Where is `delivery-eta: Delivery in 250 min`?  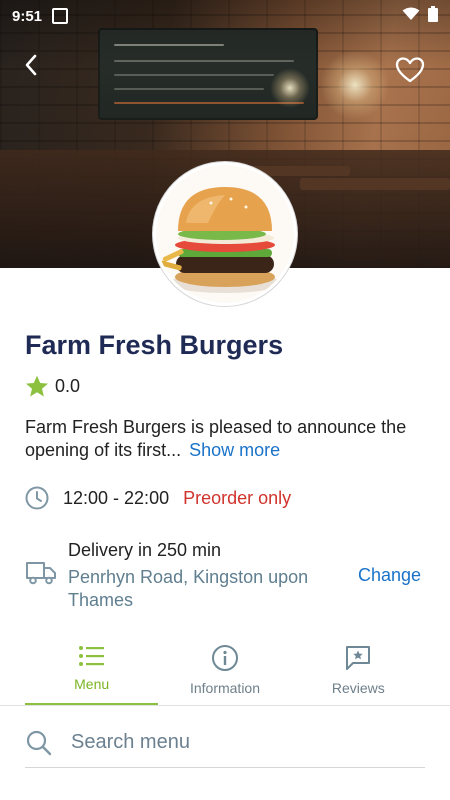 delivery-eta: Delivery in 250 min is located at coordinates (145, 550).